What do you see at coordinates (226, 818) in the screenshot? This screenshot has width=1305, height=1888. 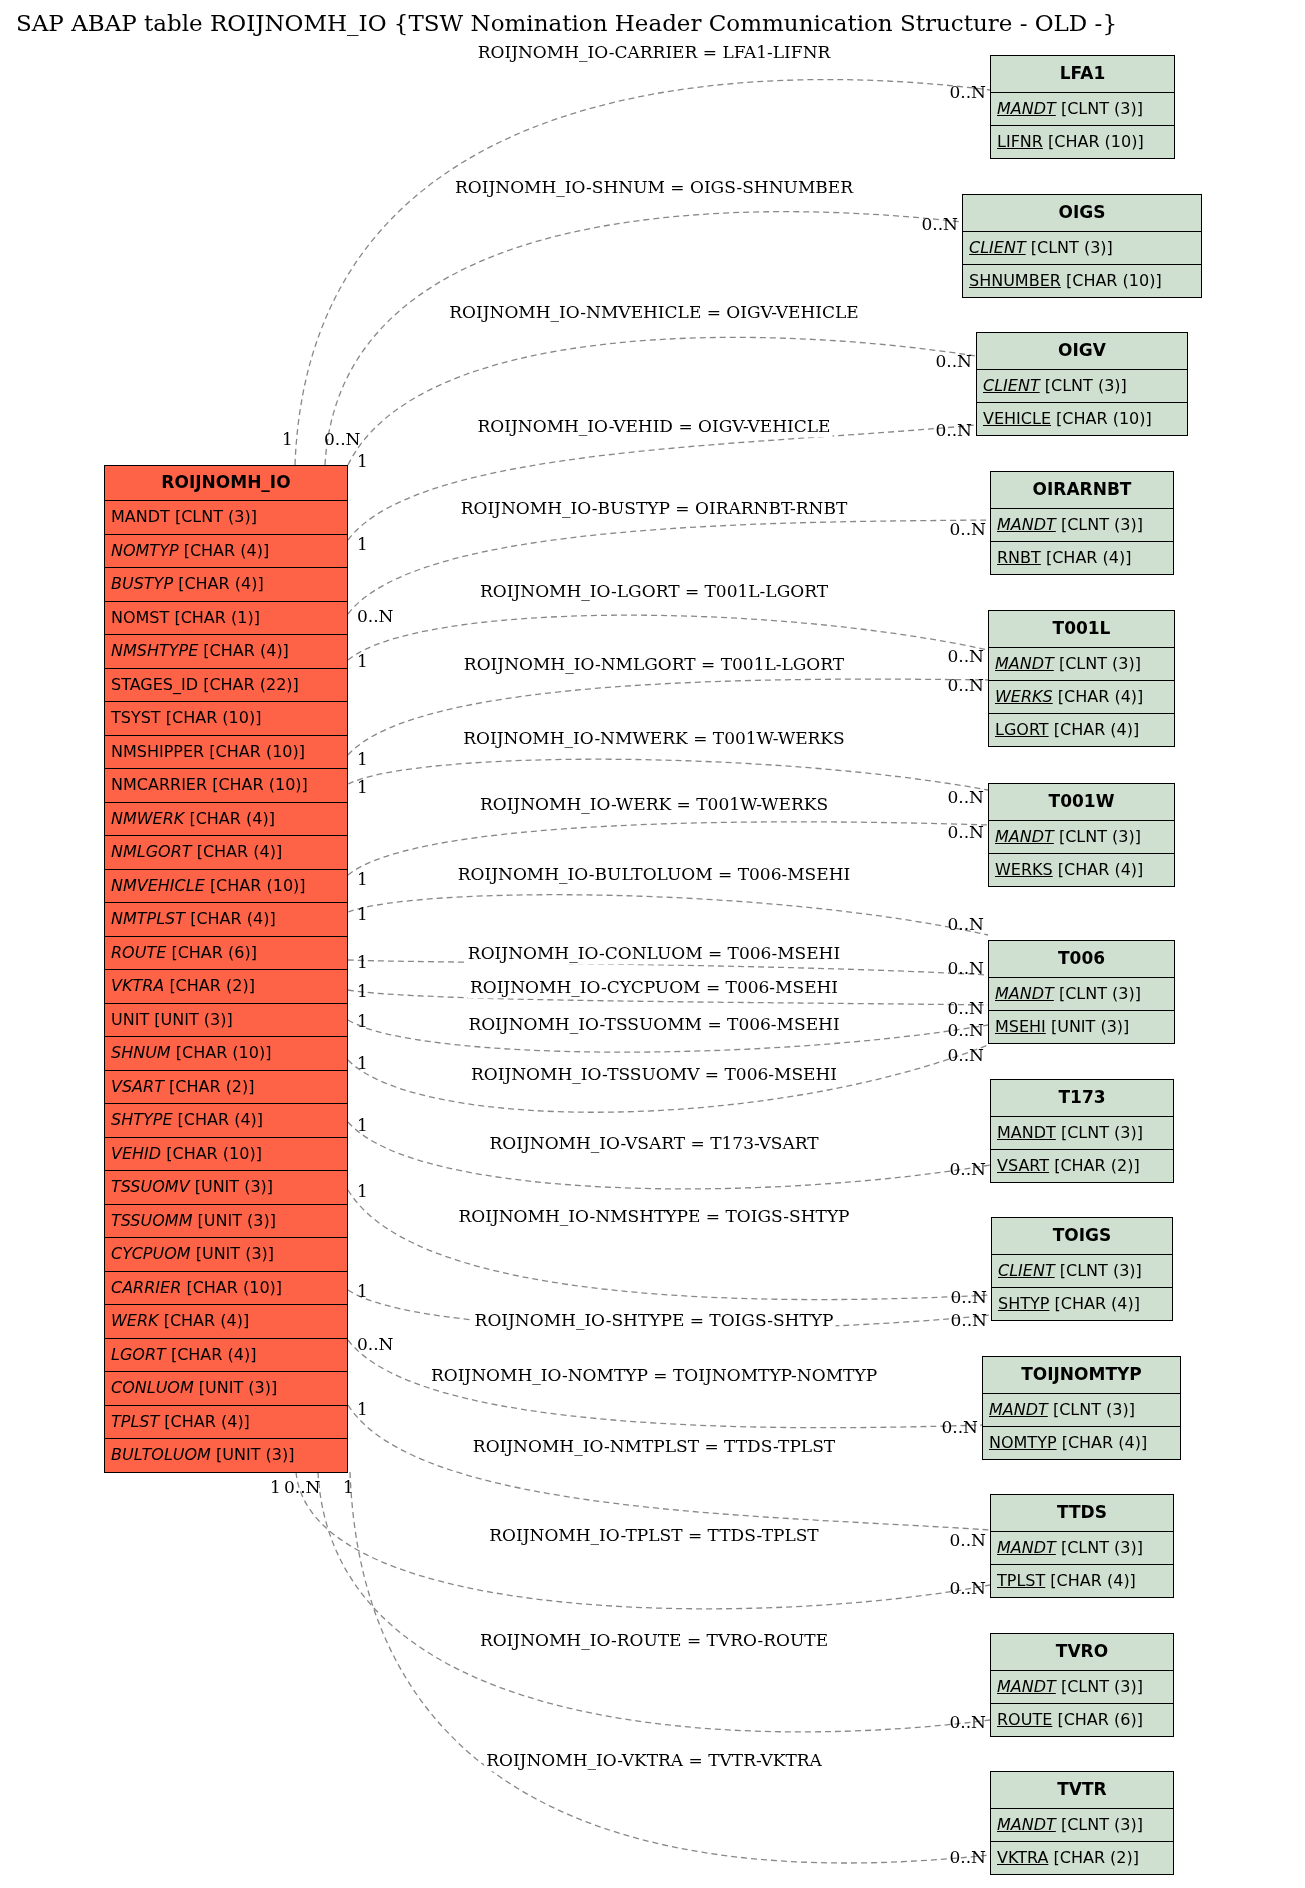 I see `table-field: NMWERK [CHAR (4)]` at bounding box center [226, 818].